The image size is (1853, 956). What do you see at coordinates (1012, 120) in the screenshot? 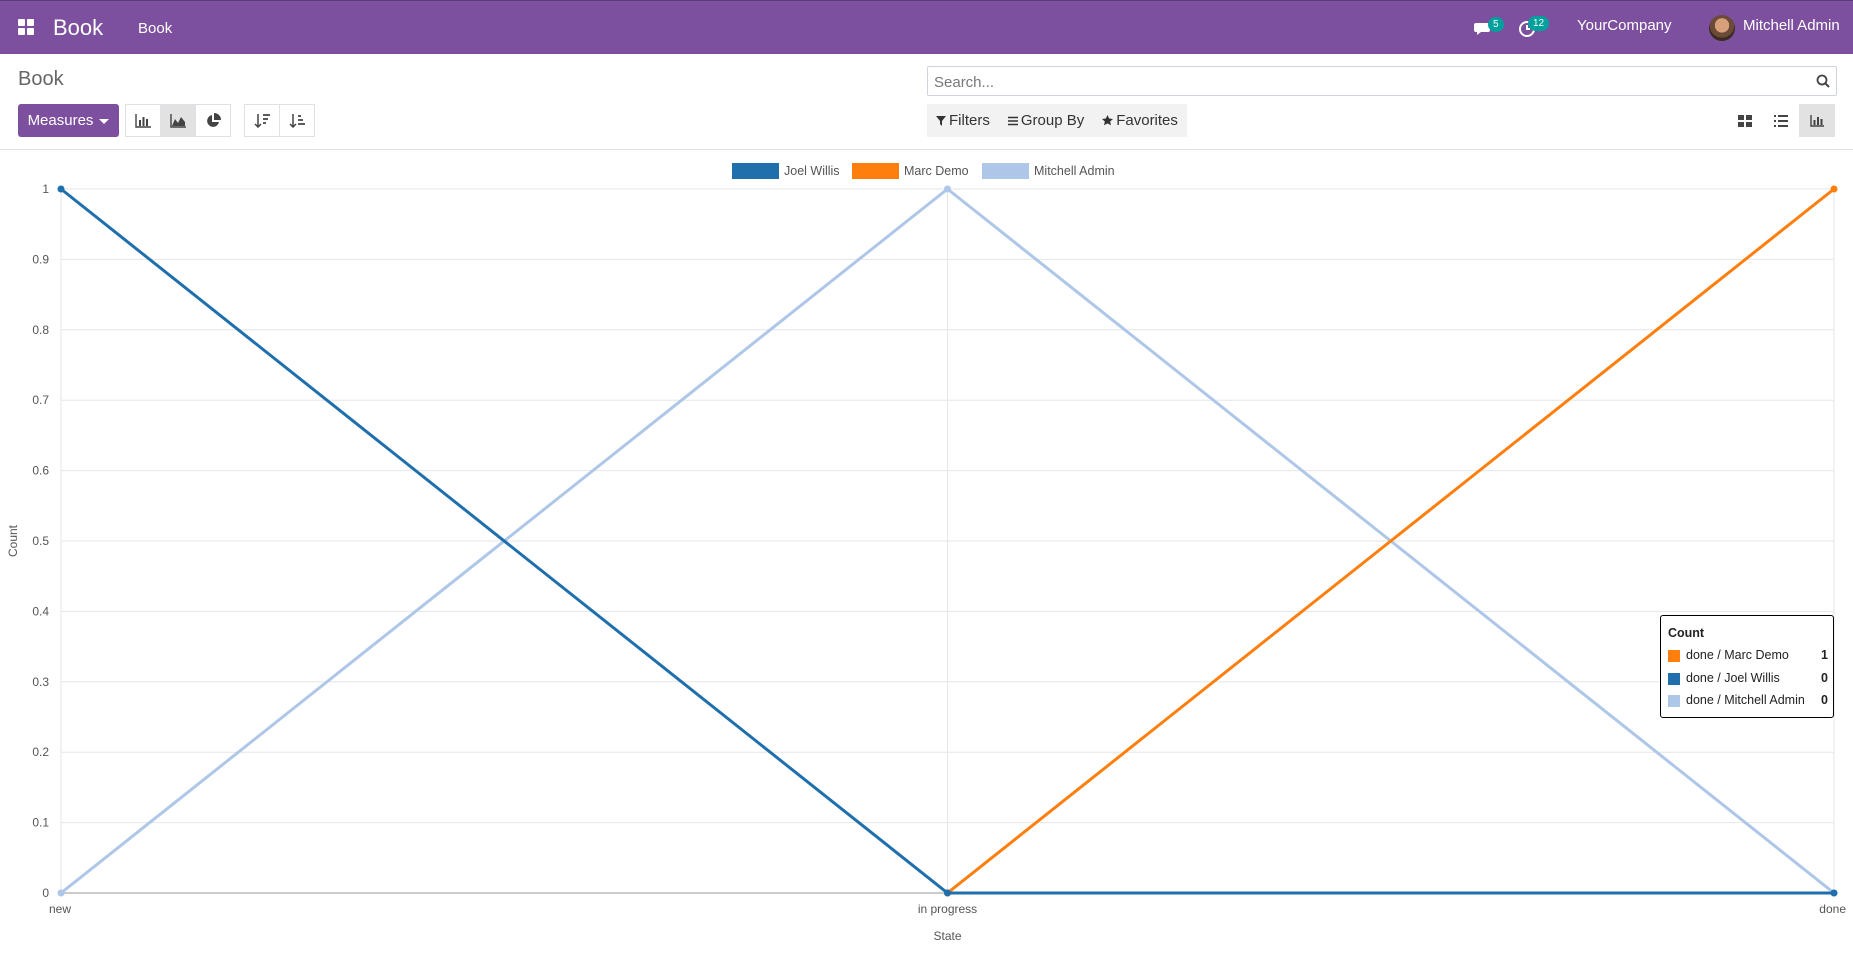
I see `bars-icon` at bounding box center [1012, 120].